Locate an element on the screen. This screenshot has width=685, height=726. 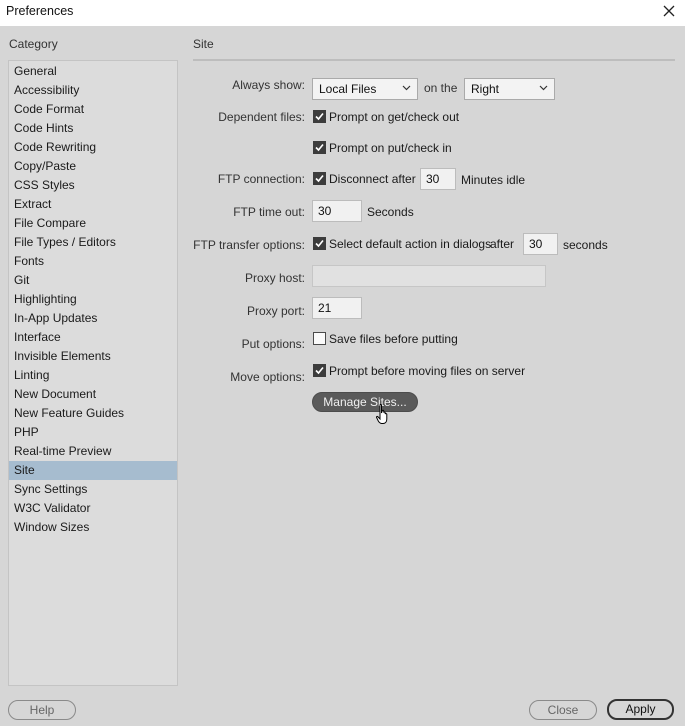
proxy-host-label: Proxy host: is located at coordinates (274, 278).